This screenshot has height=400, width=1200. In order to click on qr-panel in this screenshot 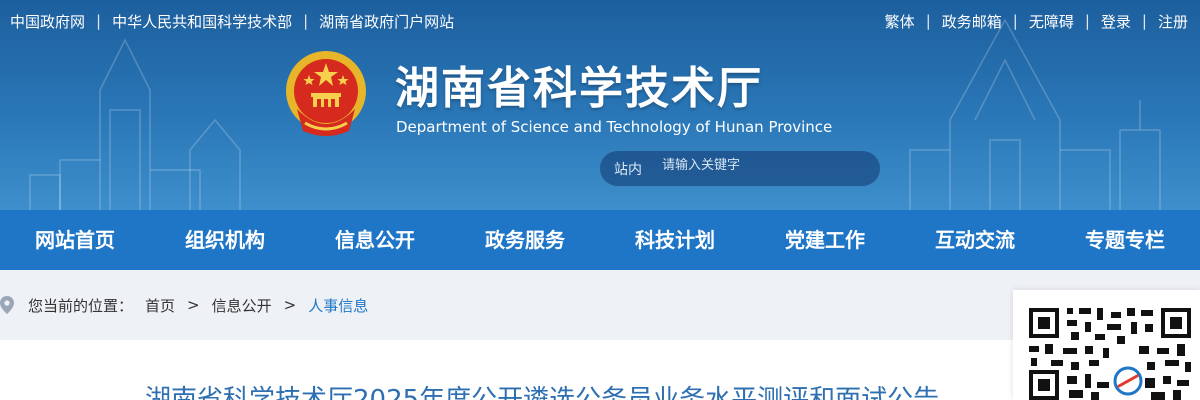, I will do `click(1106, 345)`.